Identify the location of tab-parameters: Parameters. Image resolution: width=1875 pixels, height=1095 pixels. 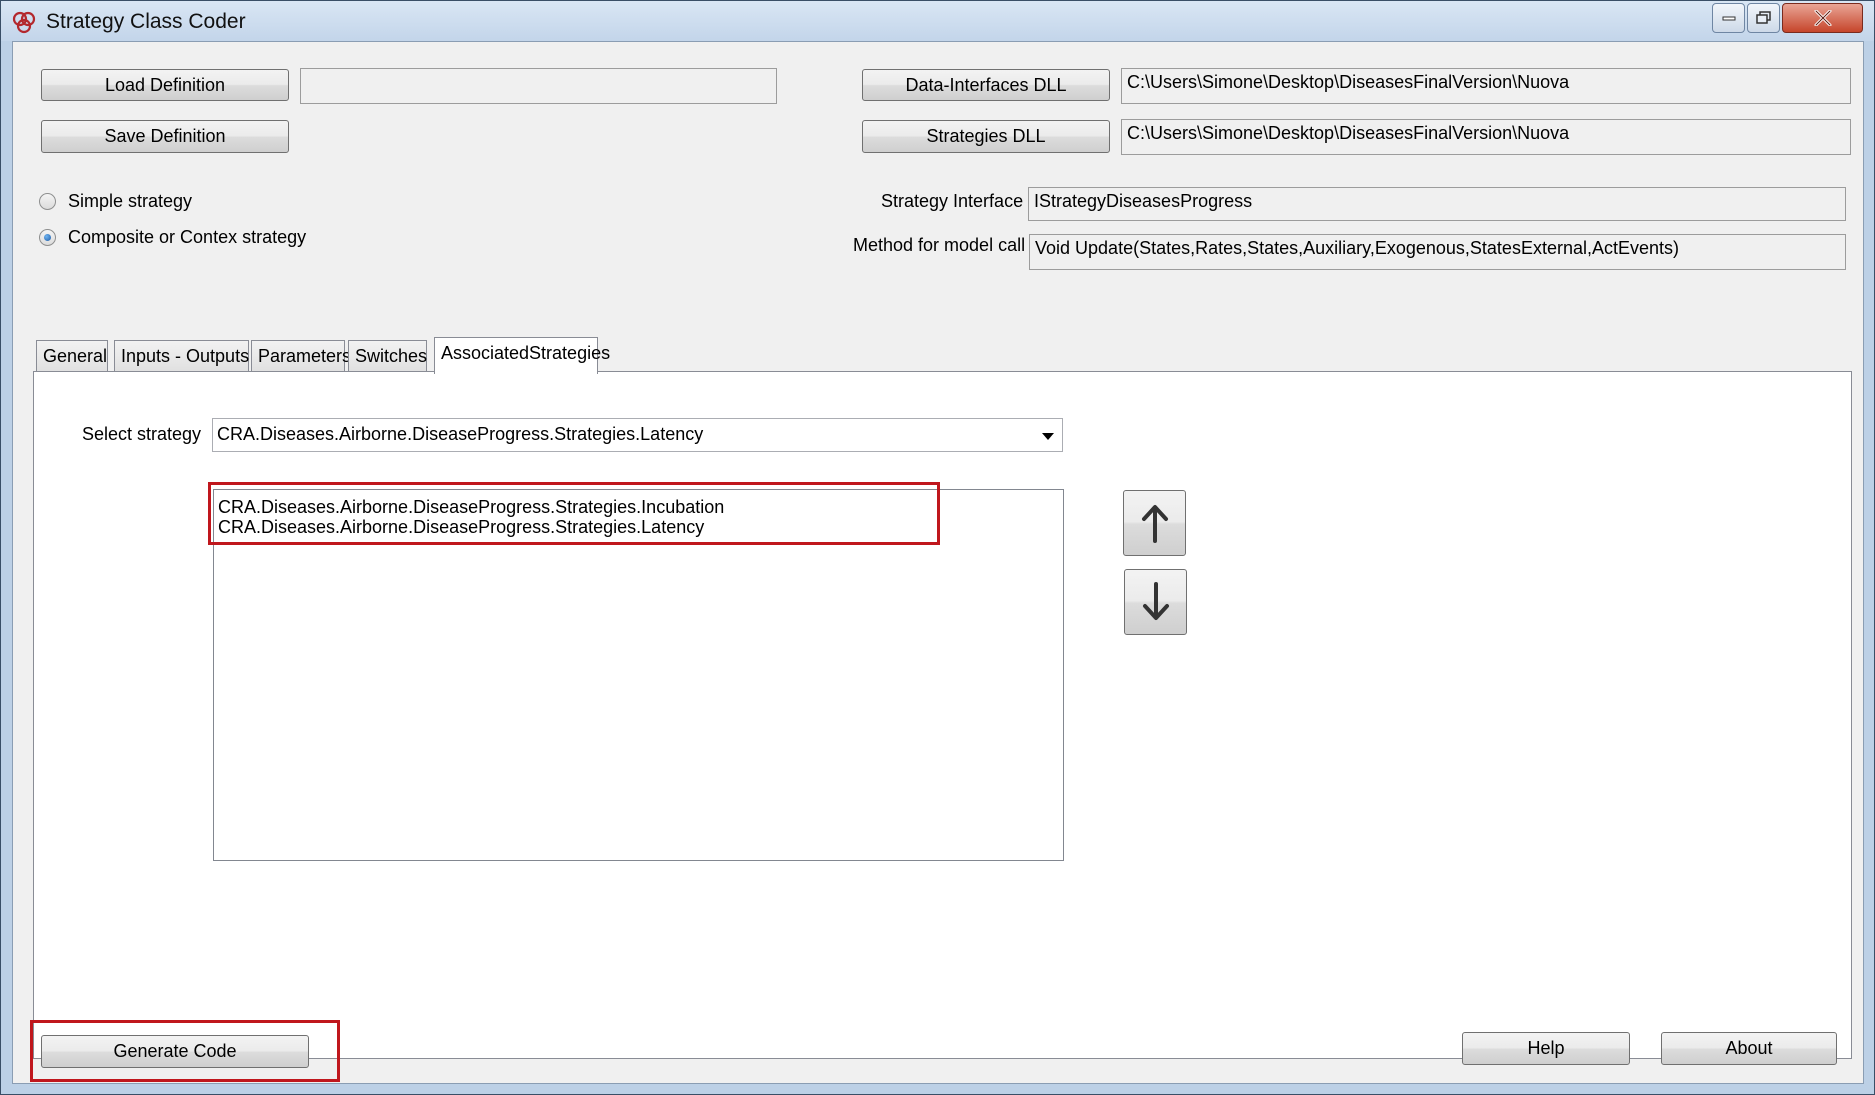
(301, 356).